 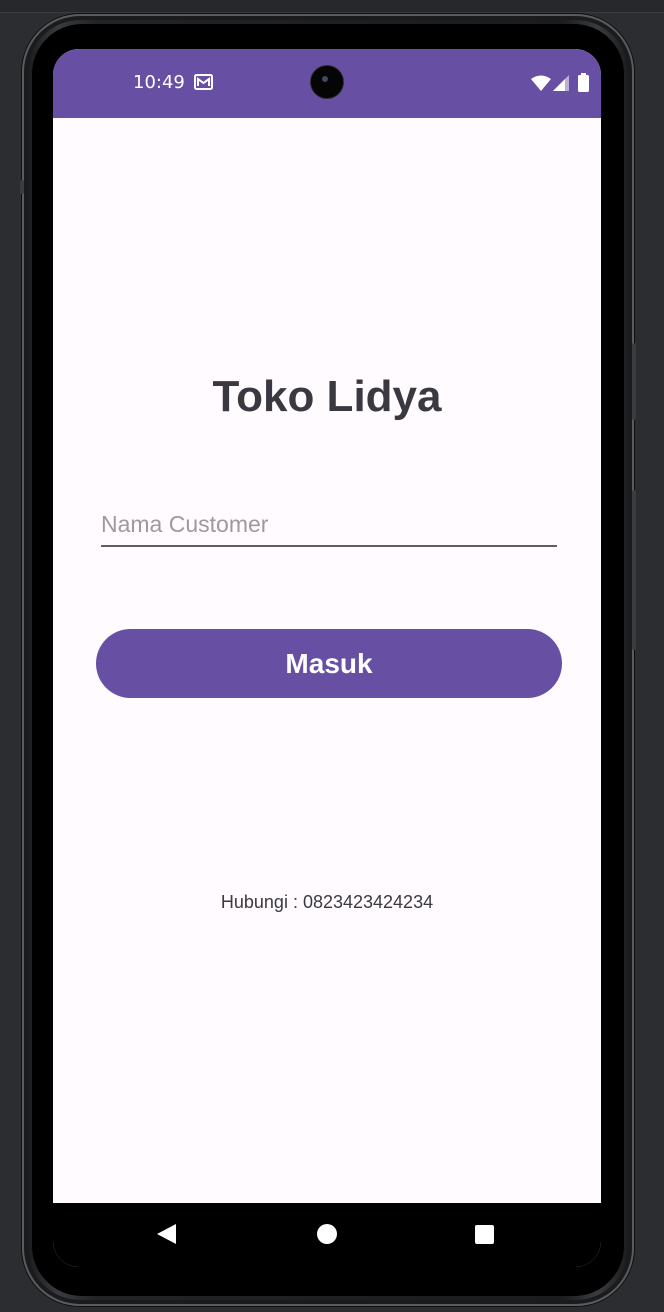 What do you see at coordinates (203, 82) in the screenshot?
I see `gmail-icon` at bounding box center [203, 82].